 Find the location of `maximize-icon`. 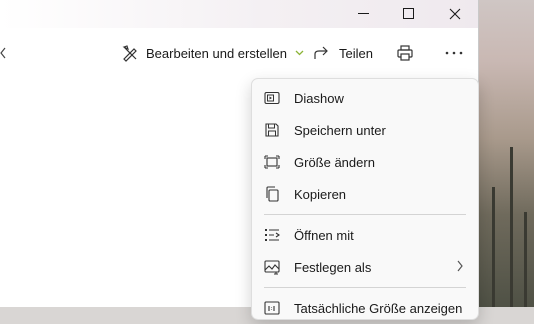

maximize-icon is located at coordinates (408, 13).